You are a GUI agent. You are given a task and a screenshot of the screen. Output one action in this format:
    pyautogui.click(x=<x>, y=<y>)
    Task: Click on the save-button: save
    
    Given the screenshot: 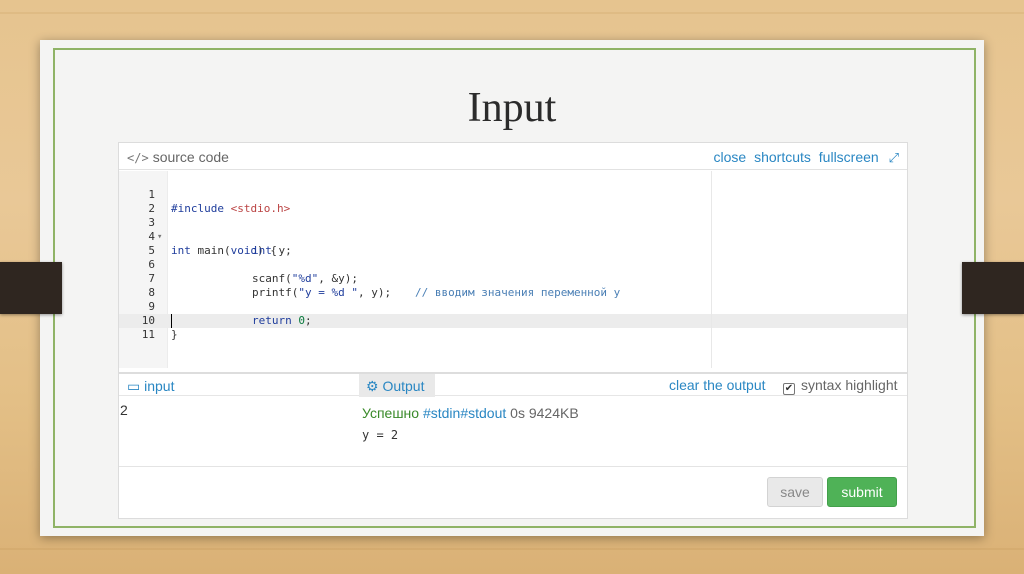 What is the action you would take?
    pyautogui.click(x=795, y=492)
    